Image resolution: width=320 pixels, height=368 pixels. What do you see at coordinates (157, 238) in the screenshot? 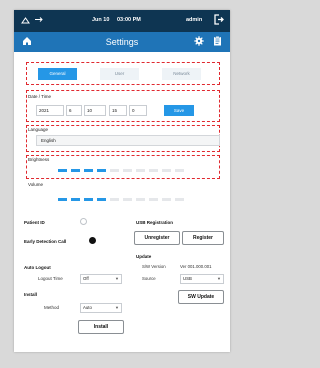
I see `unregister-button: Unregister` at bounding box center [157, 238].